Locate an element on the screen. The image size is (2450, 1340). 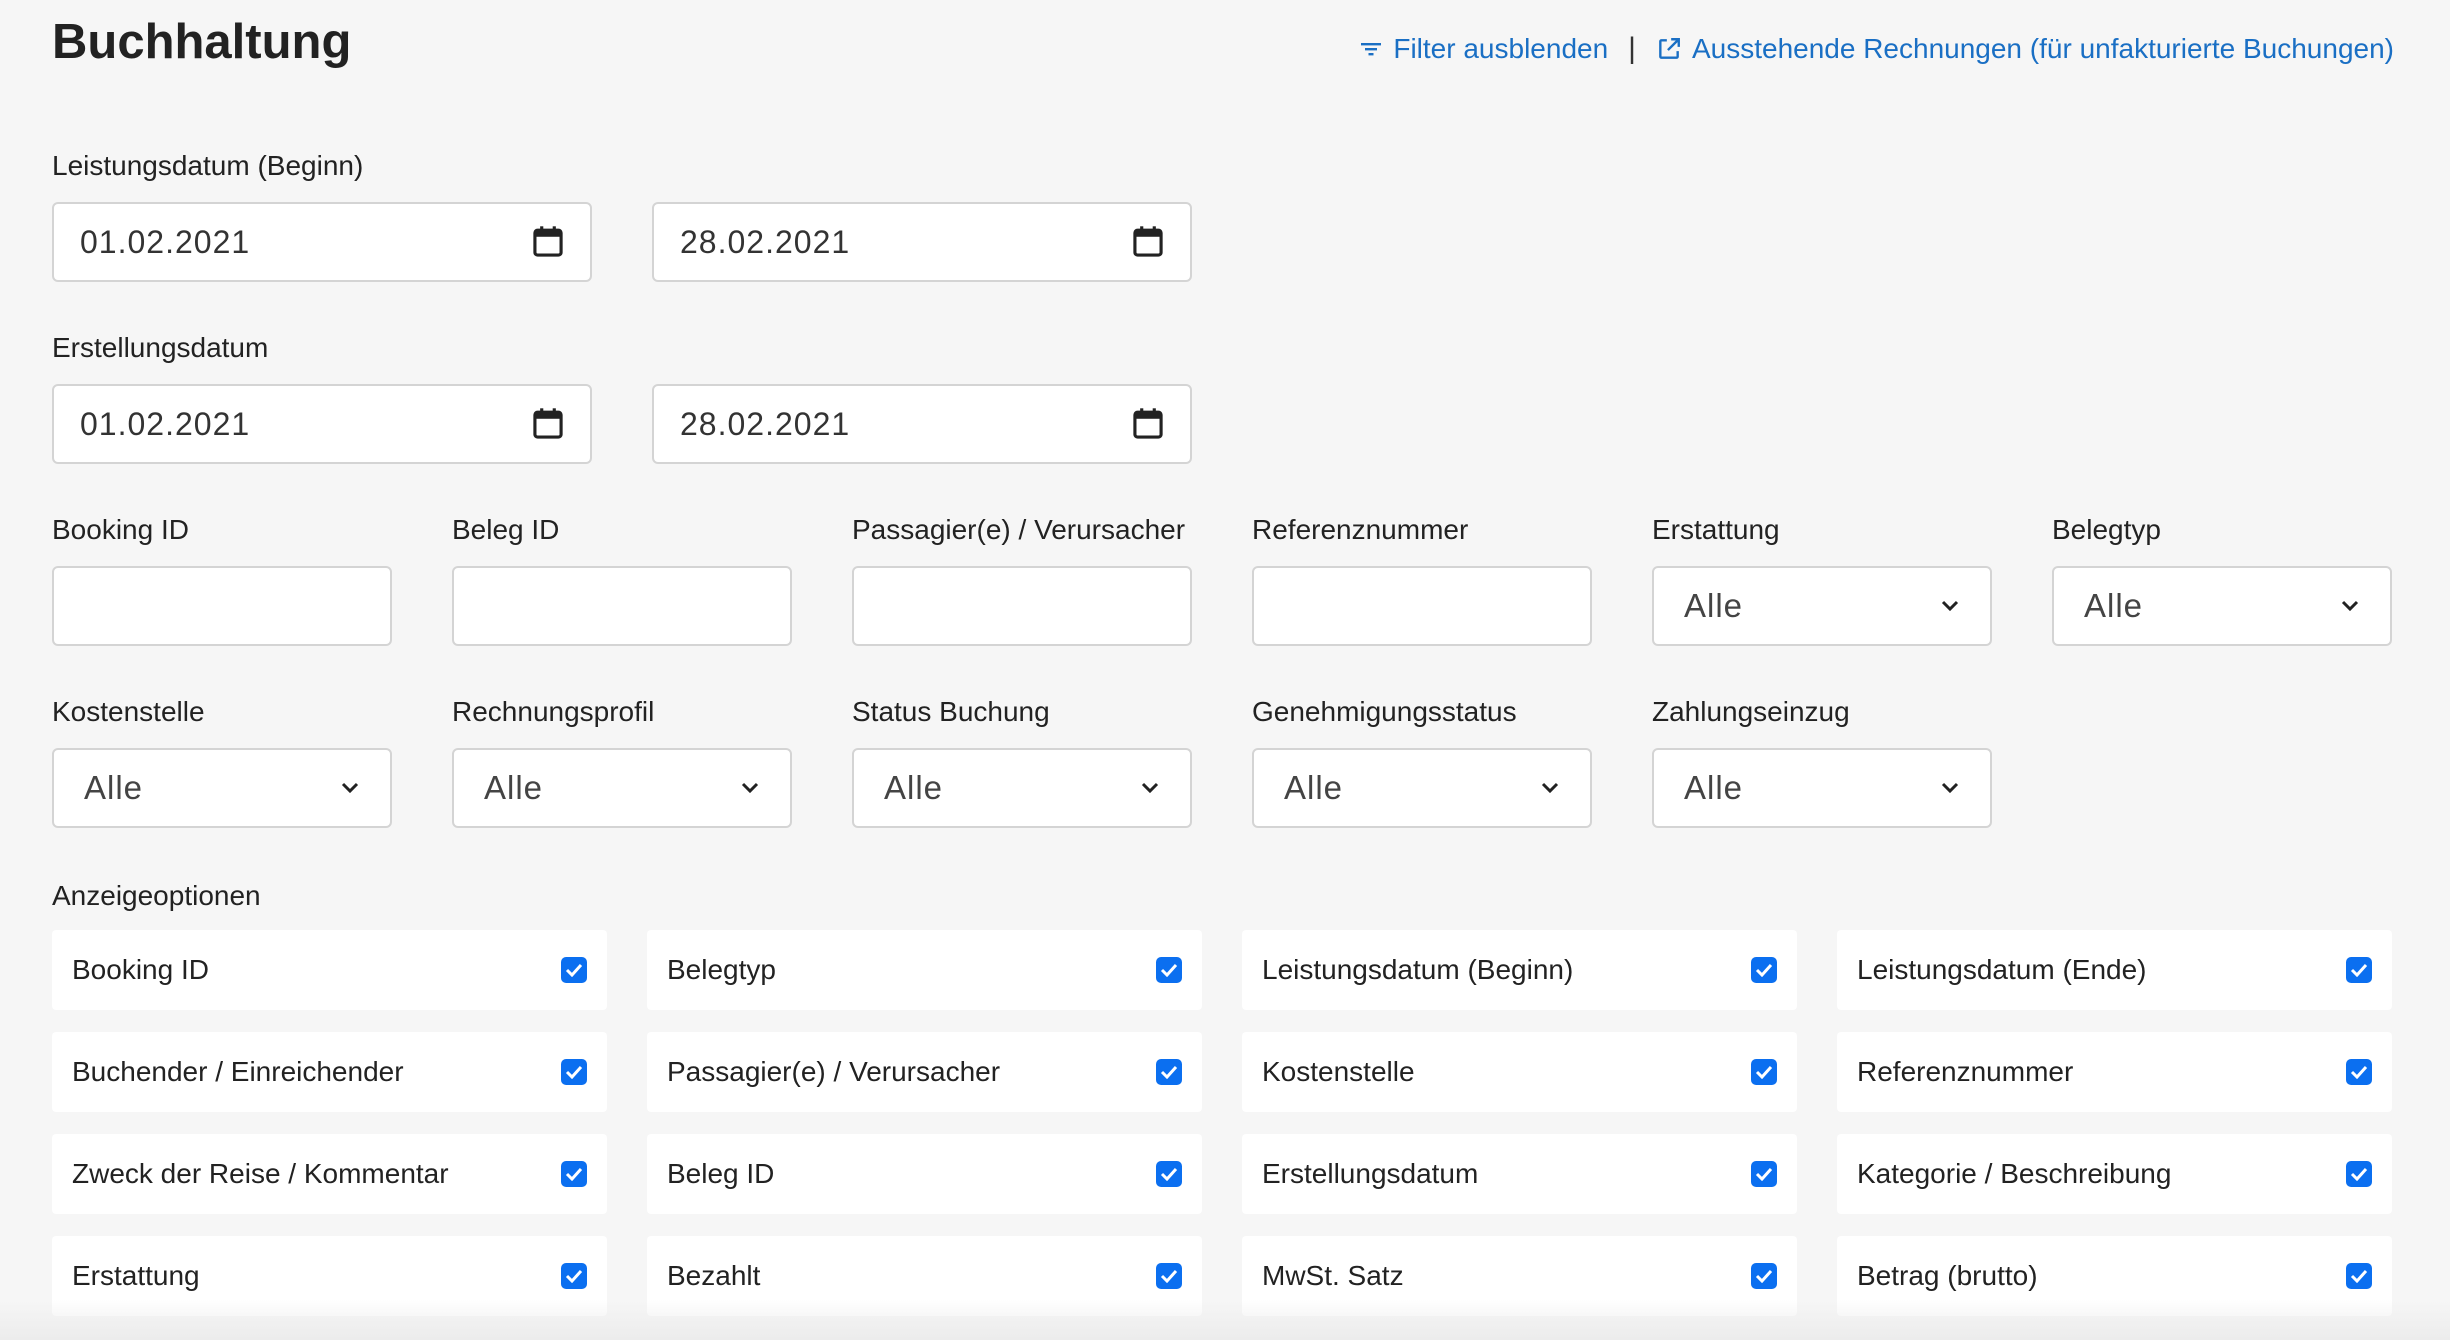
display-option-item: Referenznummer is located at coordinates (2114, 1072).